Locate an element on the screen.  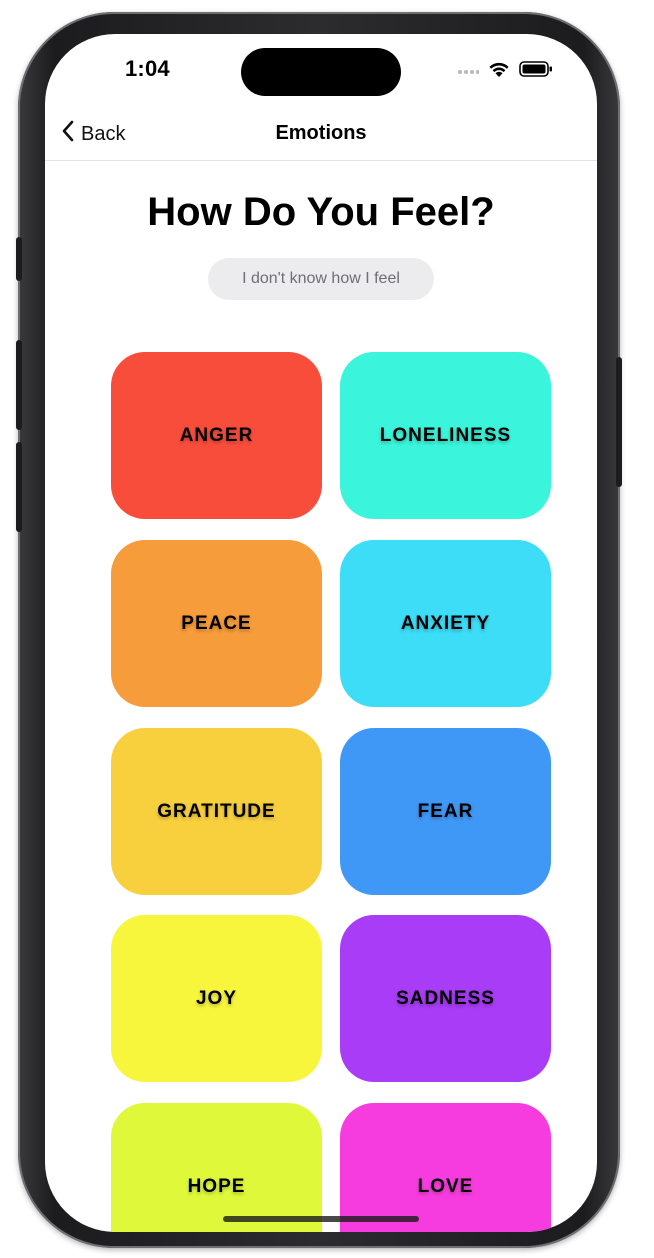
navigation-bar: Back Emotions is located at coordinates (321, 135).